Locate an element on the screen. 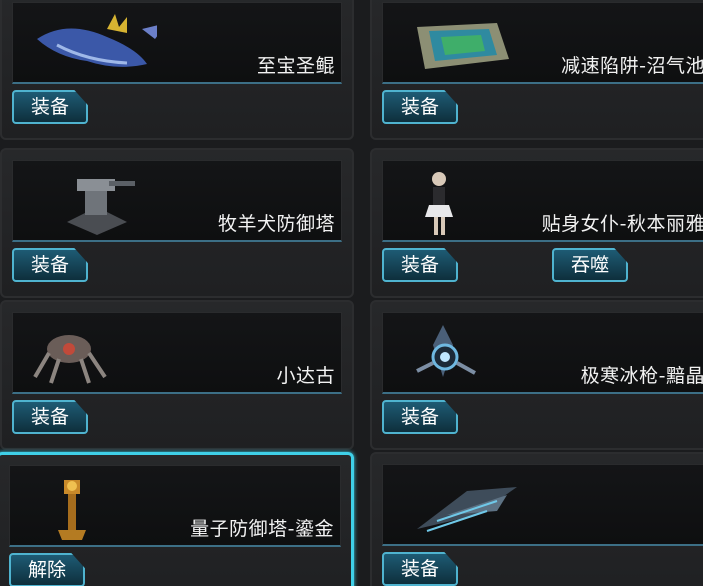 The height and width of the screenshot is (586, 703). fighter-ship-icon is located at coordinates (467, 509).